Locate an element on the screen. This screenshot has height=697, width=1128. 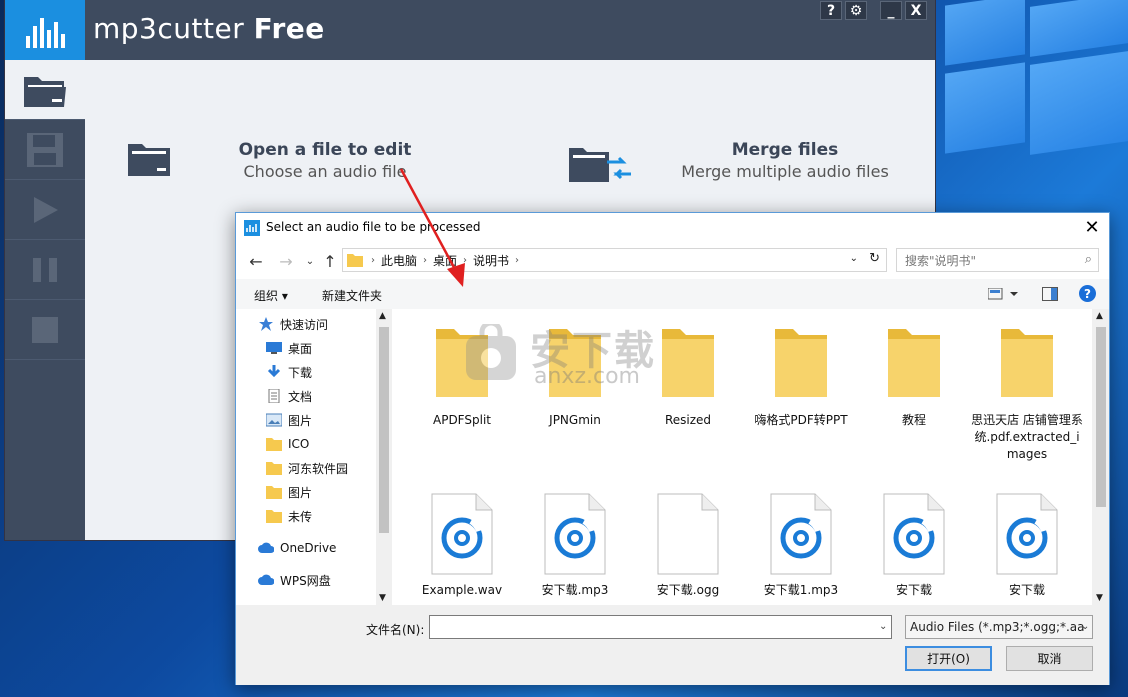
minimize-button: _ is located at coordinates (891, 10).